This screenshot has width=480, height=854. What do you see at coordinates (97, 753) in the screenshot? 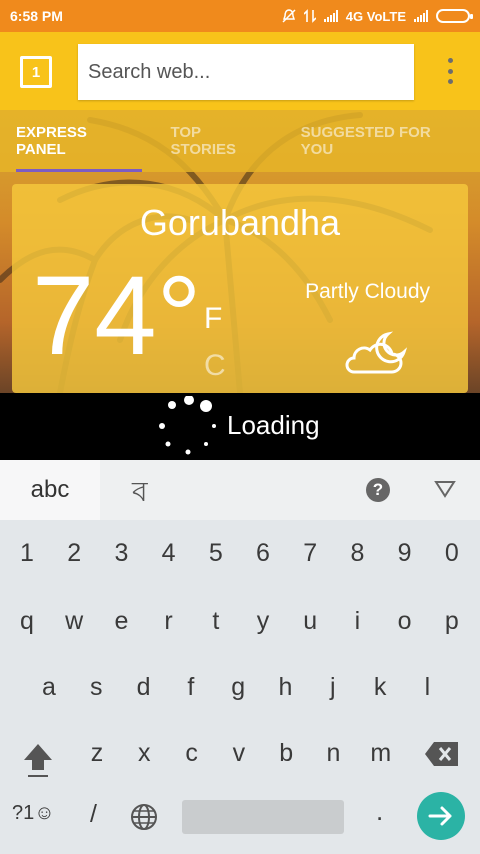
I see `key-z: z` at bounding box center [97, 753].